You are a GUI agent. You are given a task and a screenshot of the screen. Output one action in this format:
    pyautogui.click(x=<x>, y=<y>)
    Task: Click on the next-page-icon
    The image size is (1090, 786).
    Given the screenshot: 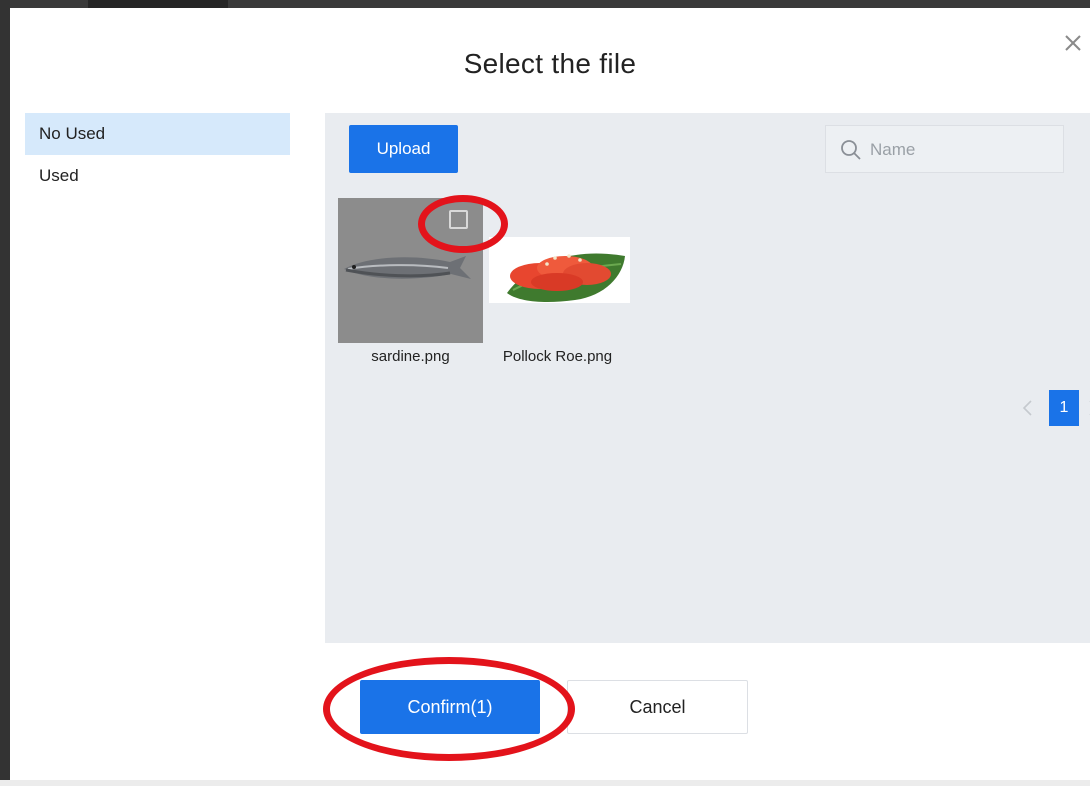 What is the action you would take?
    pyautogui.click(x=1088, y=408)
    